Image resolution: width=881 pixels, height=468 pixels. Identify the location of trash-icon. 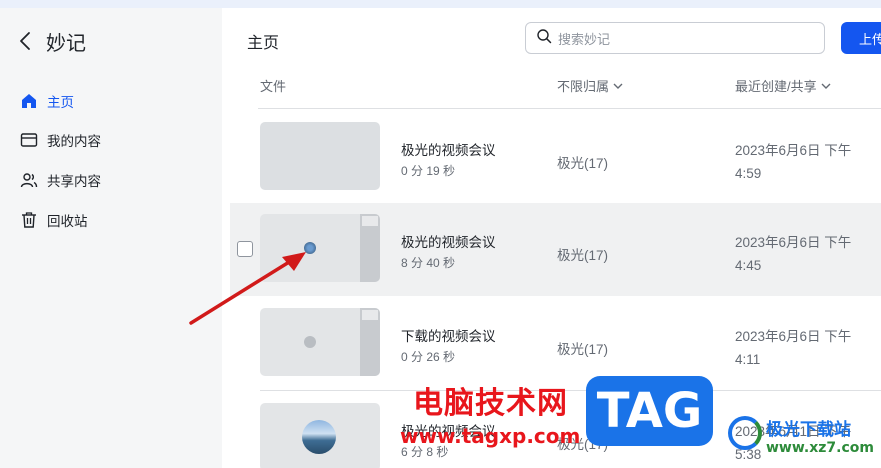
(29, 220).